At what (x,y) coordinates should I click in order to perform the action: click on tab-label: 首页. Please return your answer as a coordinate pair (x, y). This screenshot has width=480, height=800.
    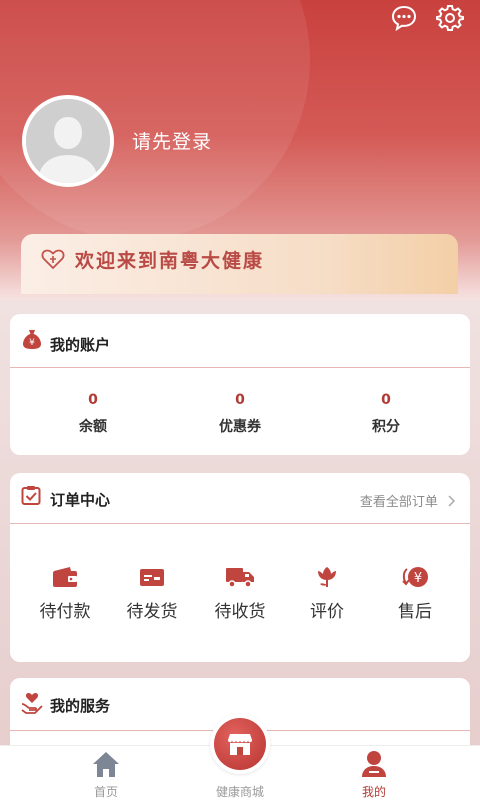
    Looking at the image, I should click on (105, 792).